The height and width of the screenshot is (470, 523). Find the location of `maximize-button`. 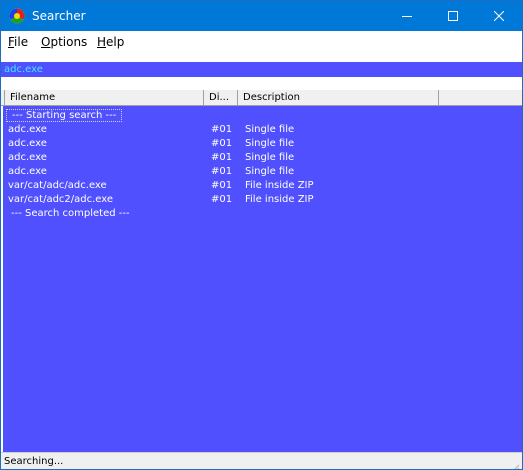

maximize-button is located at coordinates (453, 16).